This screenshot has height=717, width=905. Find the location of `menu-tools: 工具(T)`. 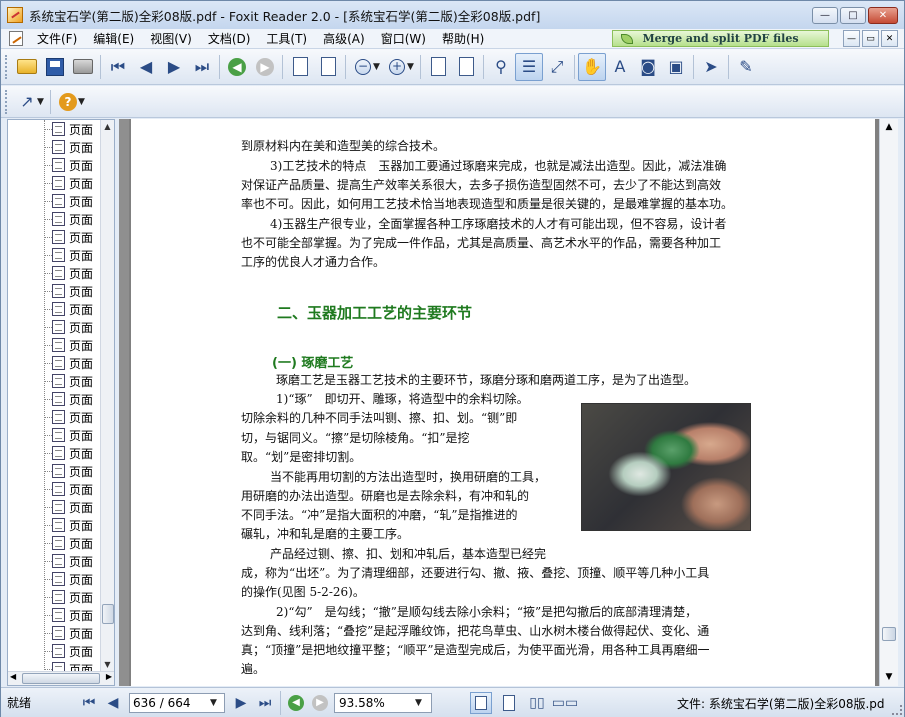

menu-tools: 工具(T) is located at coordinates (286, 38).